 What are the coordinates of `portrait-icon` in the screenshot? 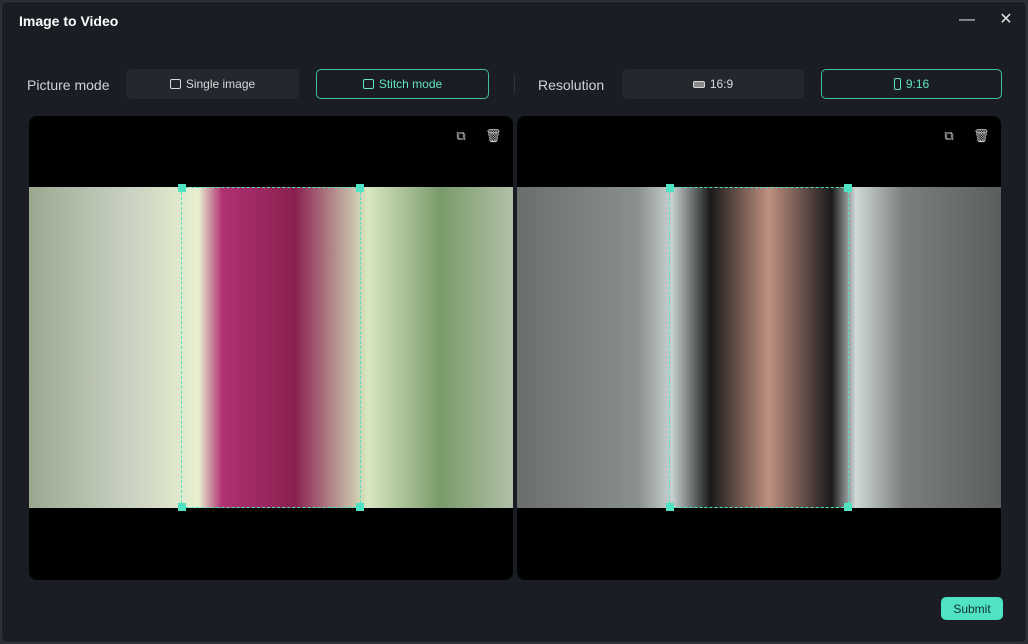 It's located at (897, 84).